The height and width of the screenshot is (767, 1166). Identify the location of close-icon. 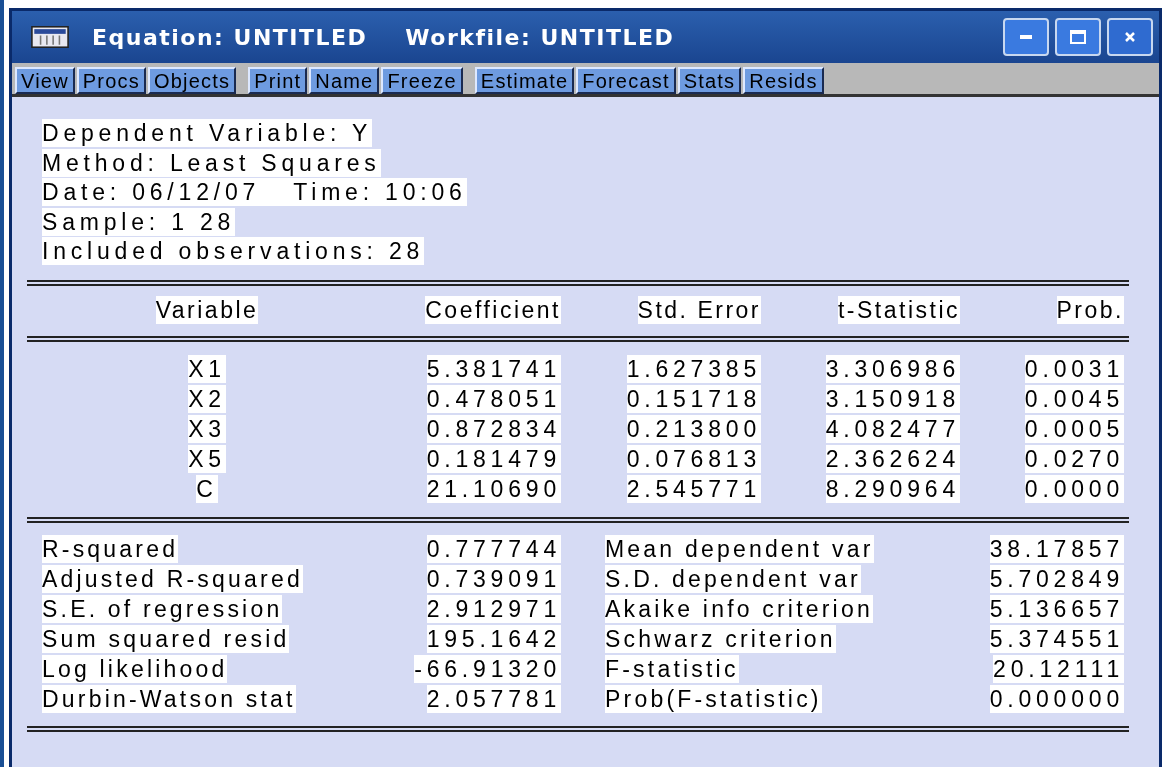
(1130, 37).